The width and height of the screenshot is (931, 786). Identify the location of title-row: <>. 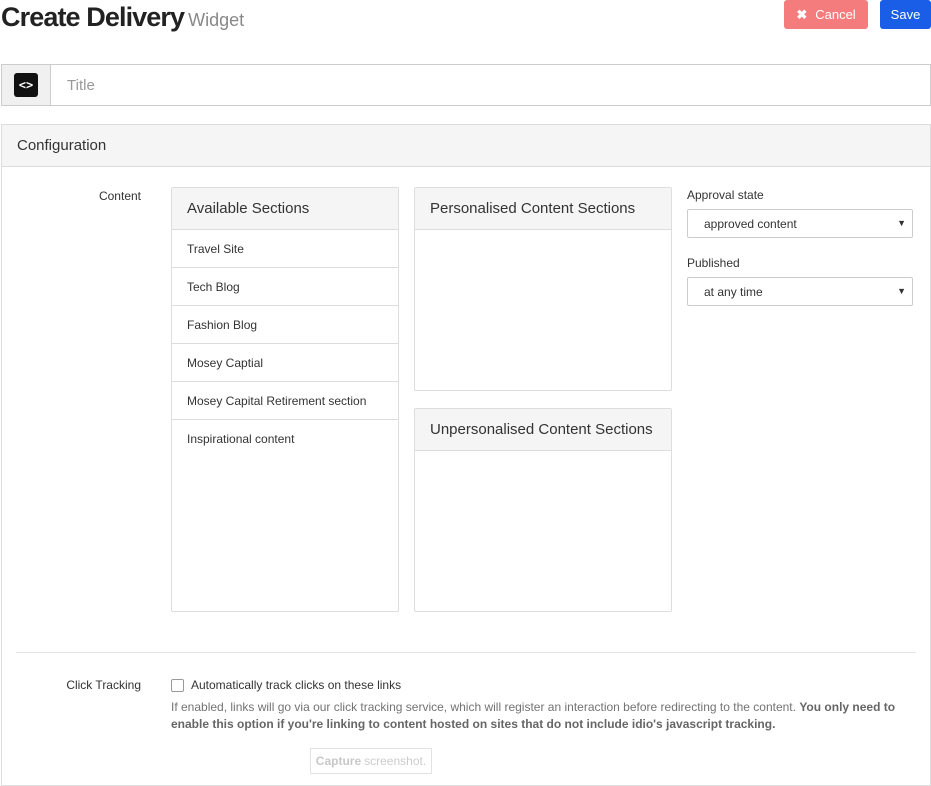
(466, 85).